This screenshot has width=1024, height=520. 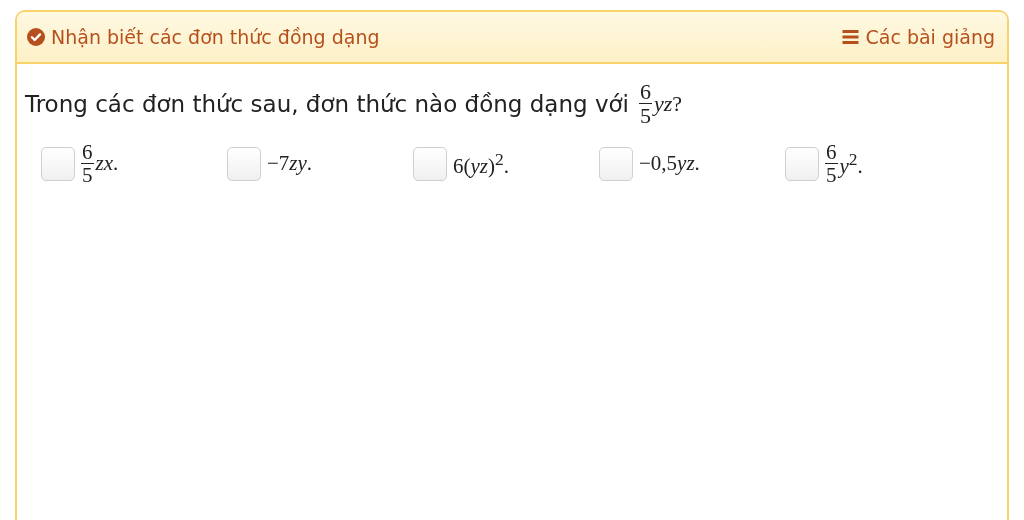 What do you see at coordinates (36, 37) in the screenshot?
I see `check-circle-icon` at bounding box center [36, 37].